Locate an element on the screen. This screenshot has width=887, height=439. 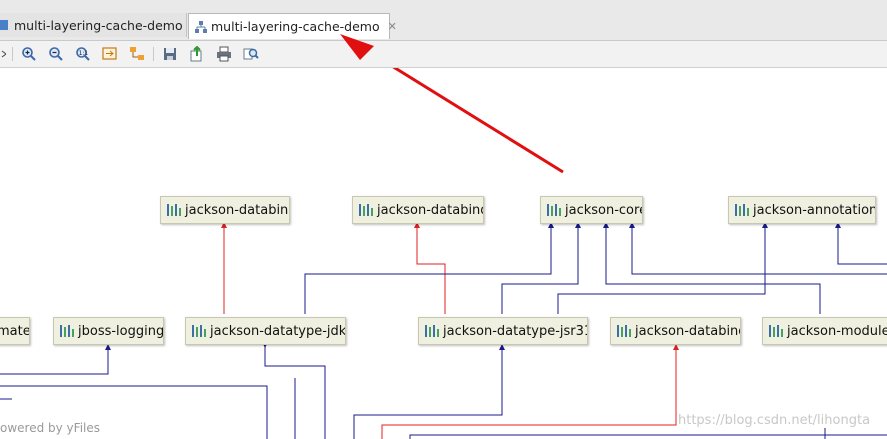
node-jackson-annotations: jackson-annotations is located at coordinates (802, 210).